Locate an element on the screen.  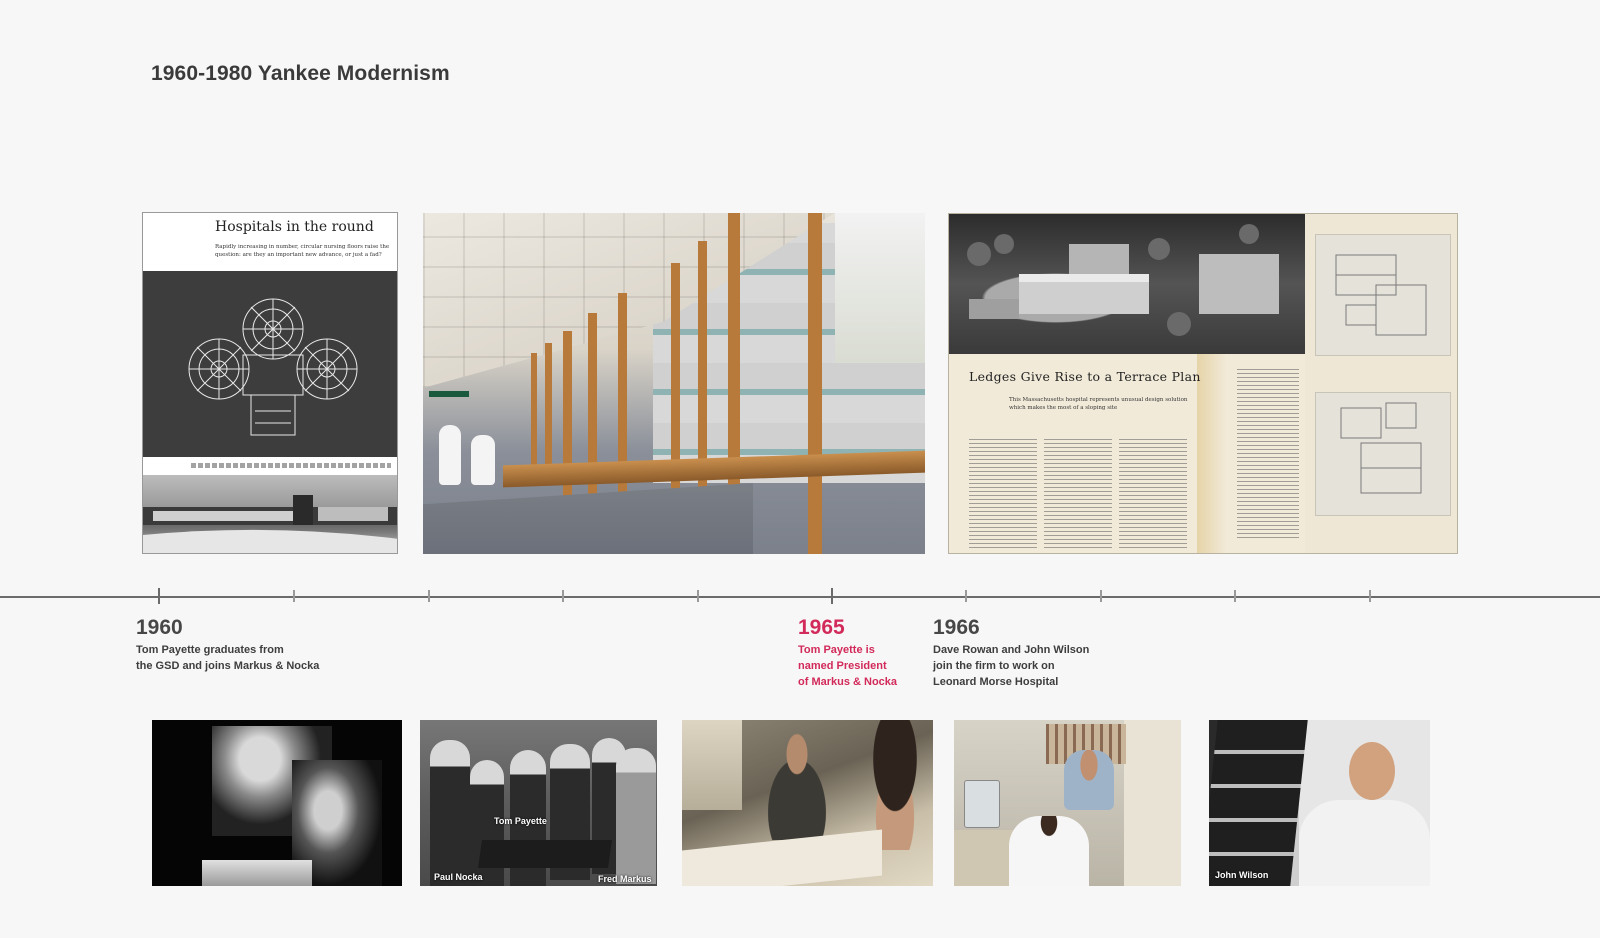
table is located at coordinates (545, 854).